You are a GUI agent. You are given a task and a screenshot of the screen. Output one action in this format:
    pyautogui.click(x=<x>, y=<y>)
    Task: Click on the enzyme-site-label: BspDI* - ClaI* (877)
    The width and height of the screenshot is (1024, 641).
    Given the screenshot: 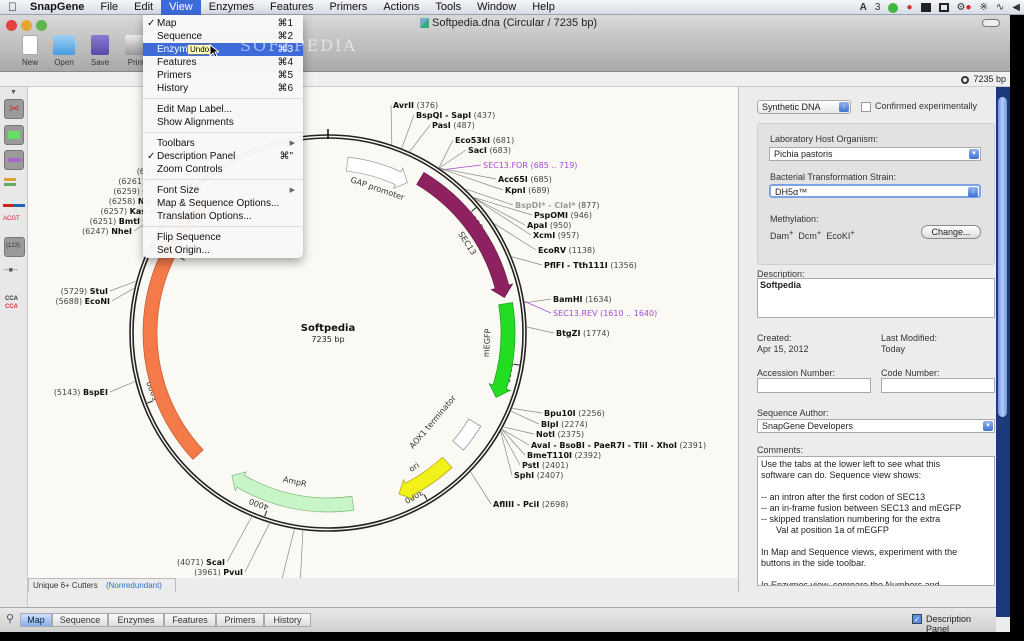 What is the action you would take?
    pyautogui.click(x=557, y=205)
    